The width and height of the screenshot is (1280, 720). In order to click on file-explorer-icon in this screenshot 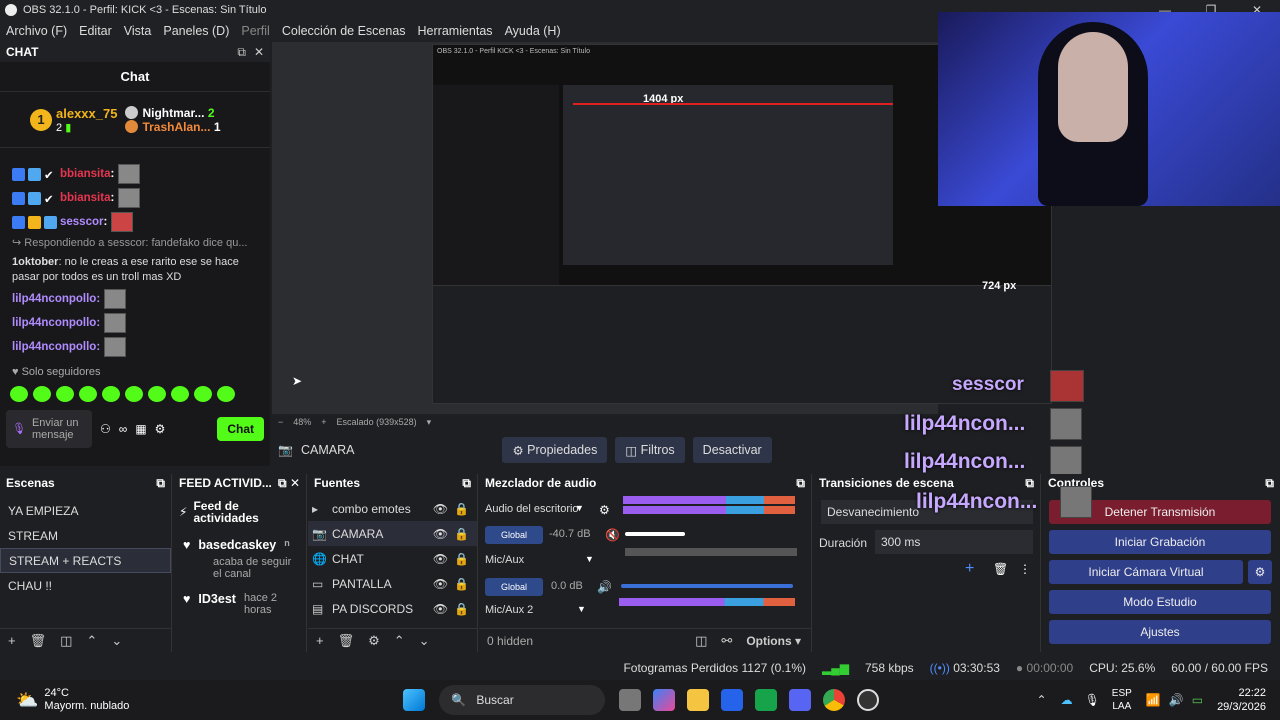, I will do `click(698, 700)`.